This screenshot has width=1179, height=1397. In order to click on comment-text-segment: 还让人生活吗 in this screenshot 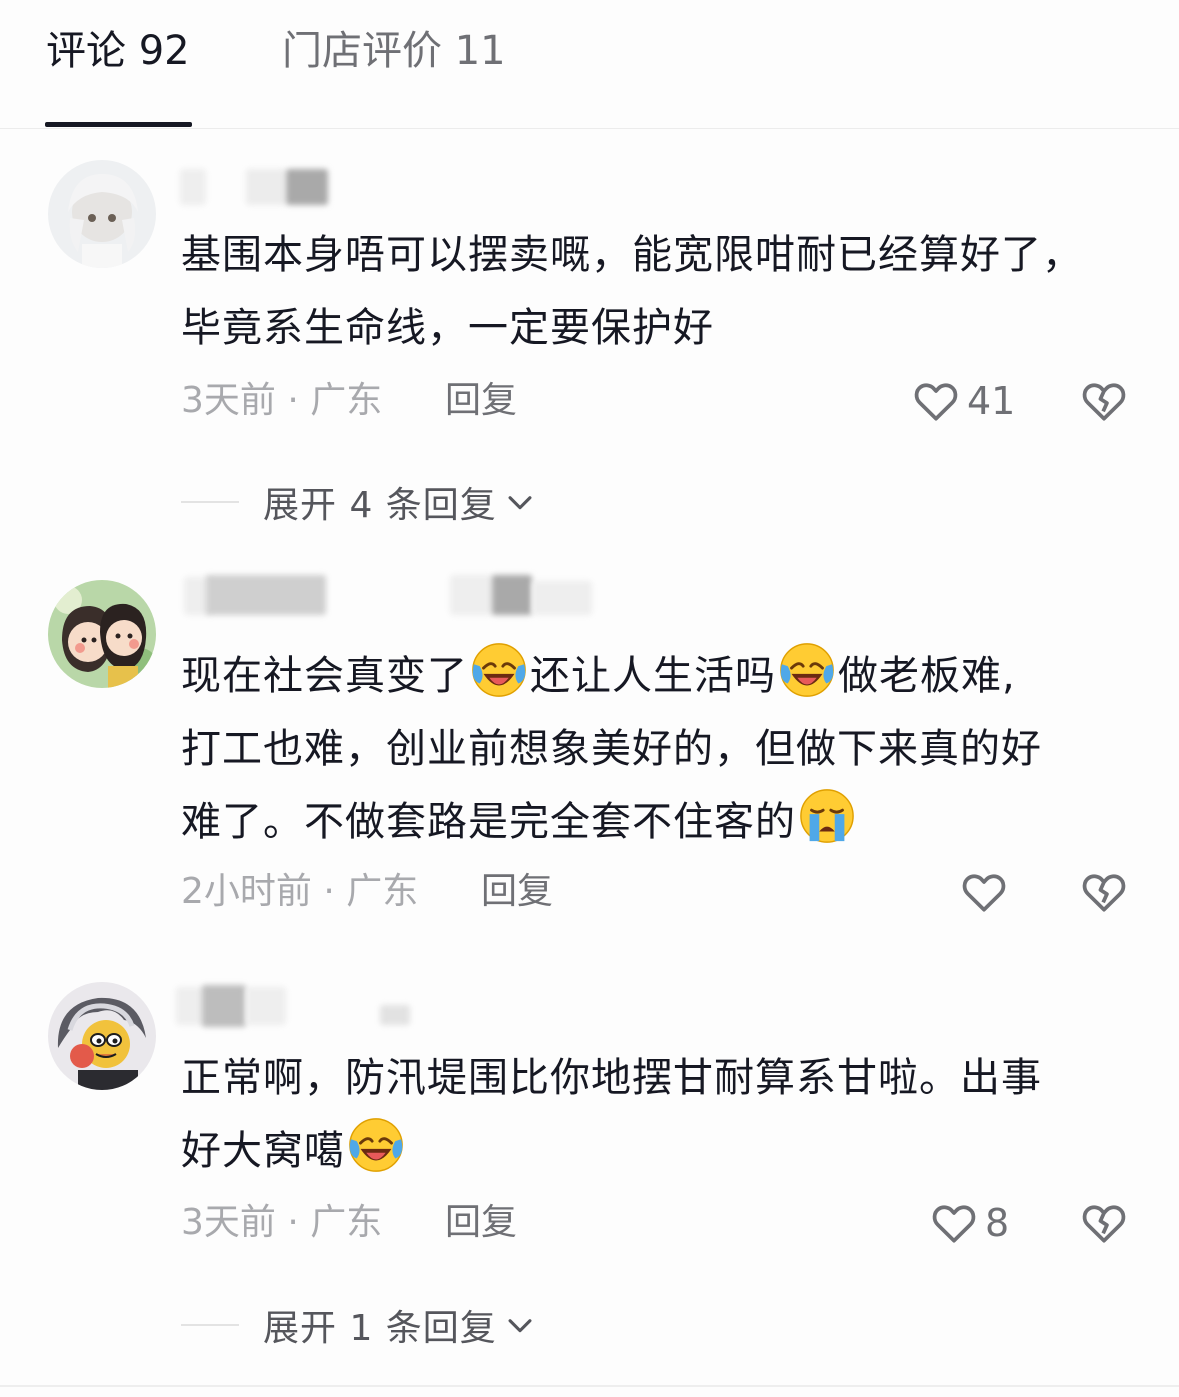, I will do `click(653, 676)`.